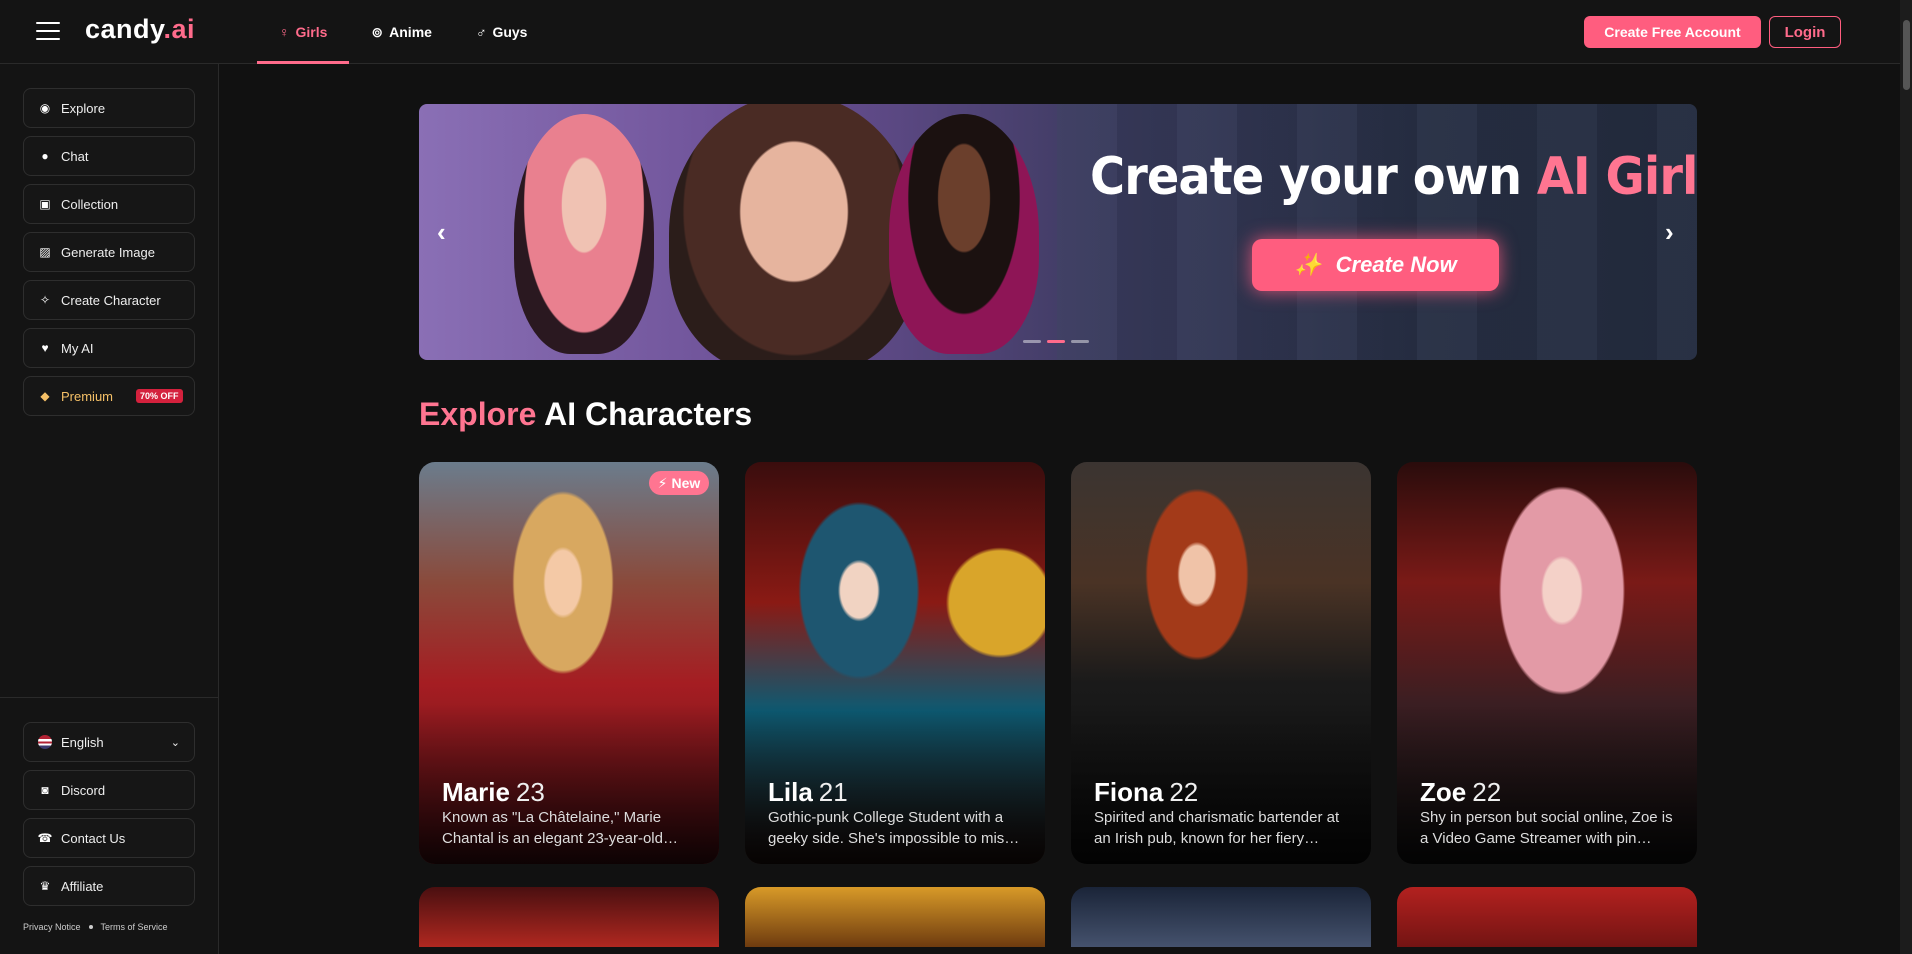 The image size is (1912, 954). What do you see at coordinates (1377, 232) in the screenshot?
I see `banner-background` at bounding box center [1377, 232].